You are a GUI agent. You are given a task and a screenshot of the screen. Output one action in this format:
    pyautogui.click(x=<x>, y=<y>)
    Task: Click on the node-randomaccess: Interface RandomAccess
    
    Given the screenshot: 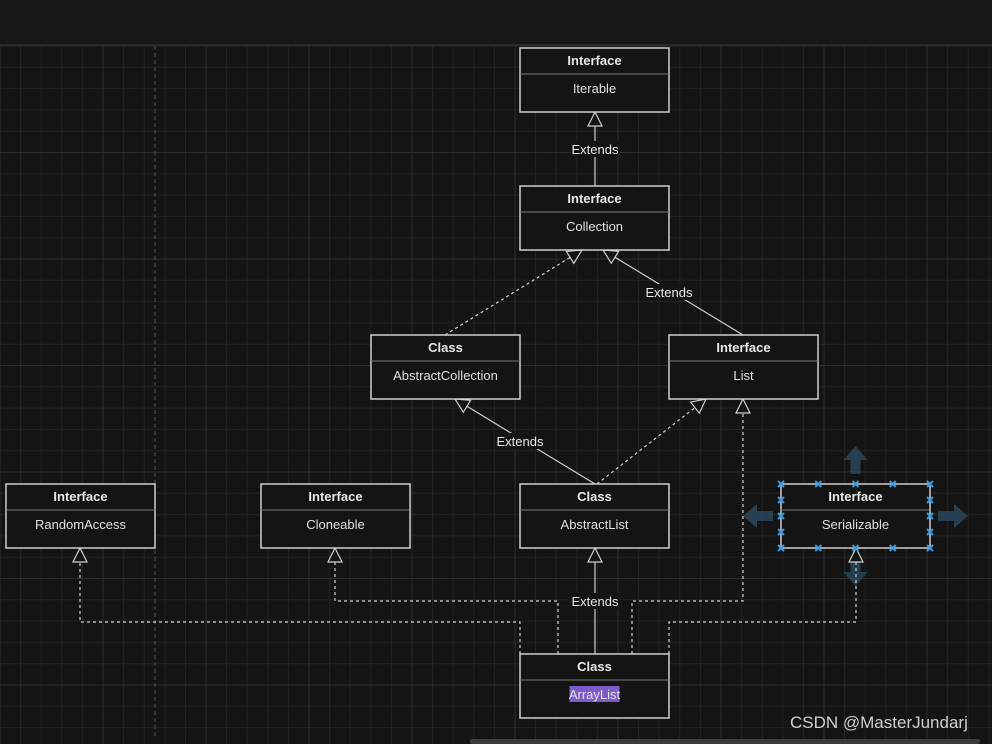 What is the action you would take?
    pyautogui.click(x=80, y=516)
    